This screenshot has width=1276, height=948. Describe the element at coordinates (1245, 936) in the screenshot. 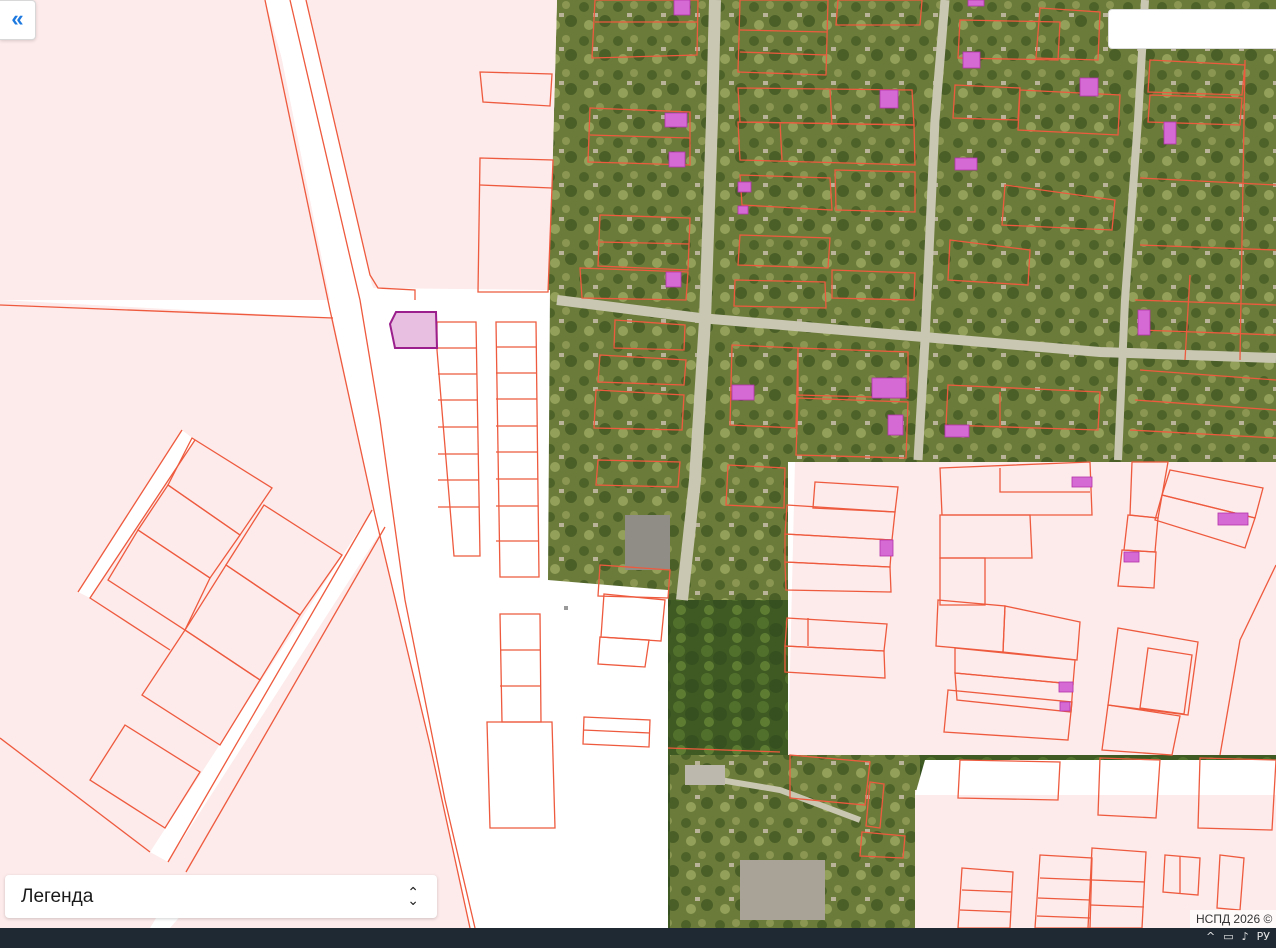

I see `speaker-icon: ♪` at that location.